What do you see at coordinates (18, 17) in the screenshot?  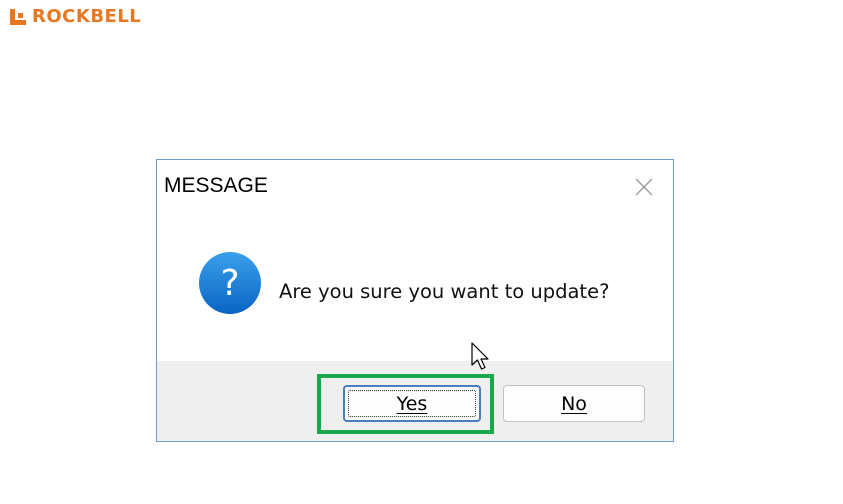 I see `brand-mark-icon` at bounding box center [18, 17].